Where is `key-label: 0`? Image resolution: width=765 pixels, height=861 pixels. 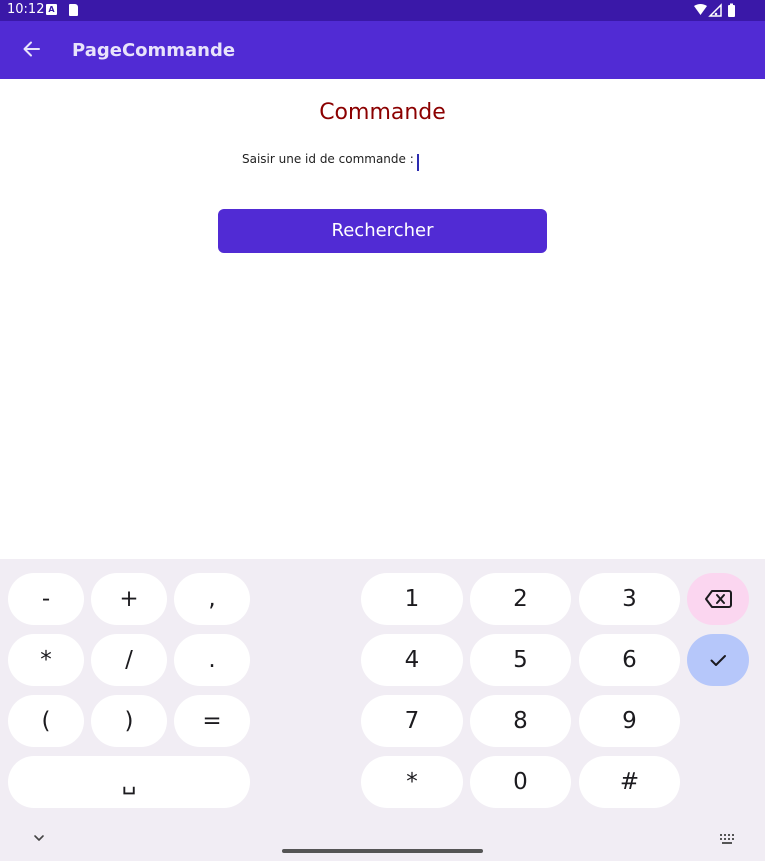
key-label: 0 is located at coordinates (520, 782).